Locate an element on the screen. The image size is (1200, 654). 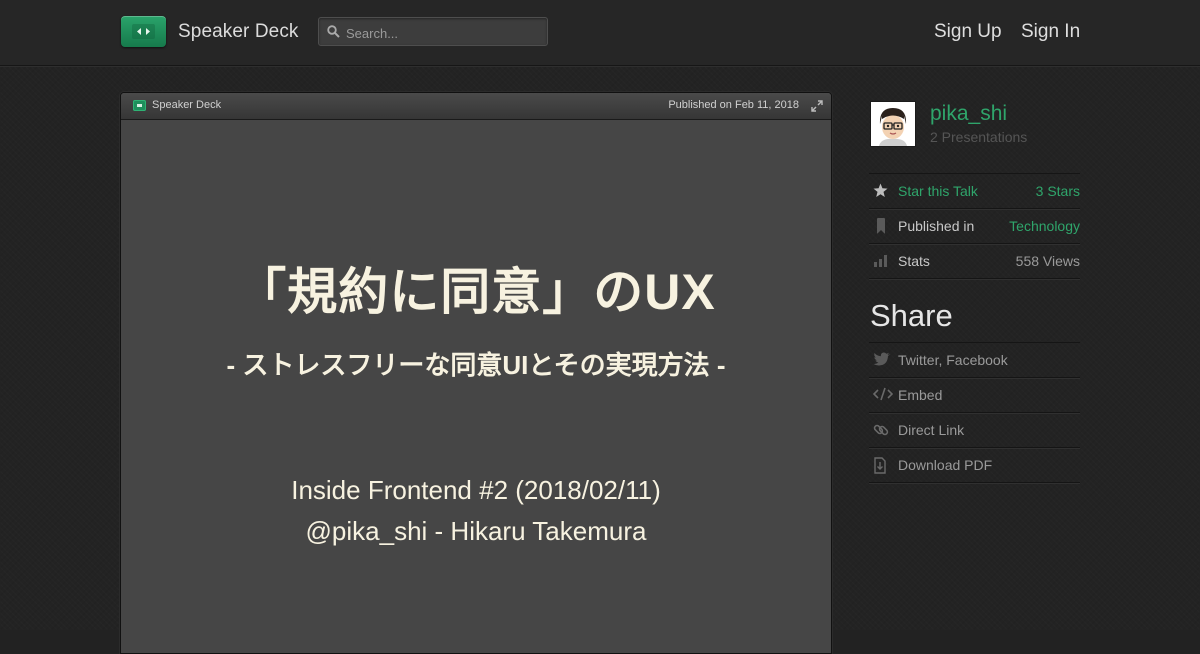
bar-chart-icon is located at coordinates (880, 261).